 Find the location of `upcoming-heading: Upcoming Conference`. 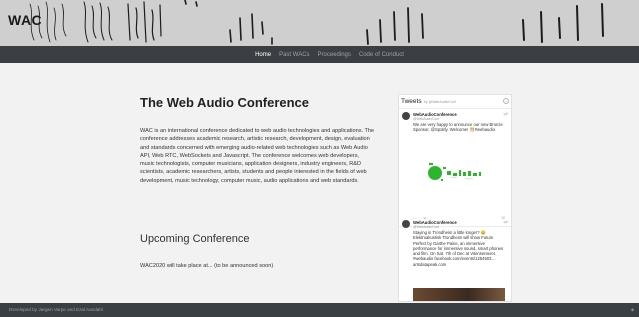

upcoming-heading: Upcoming Conference is located at coordinates (195, 239).